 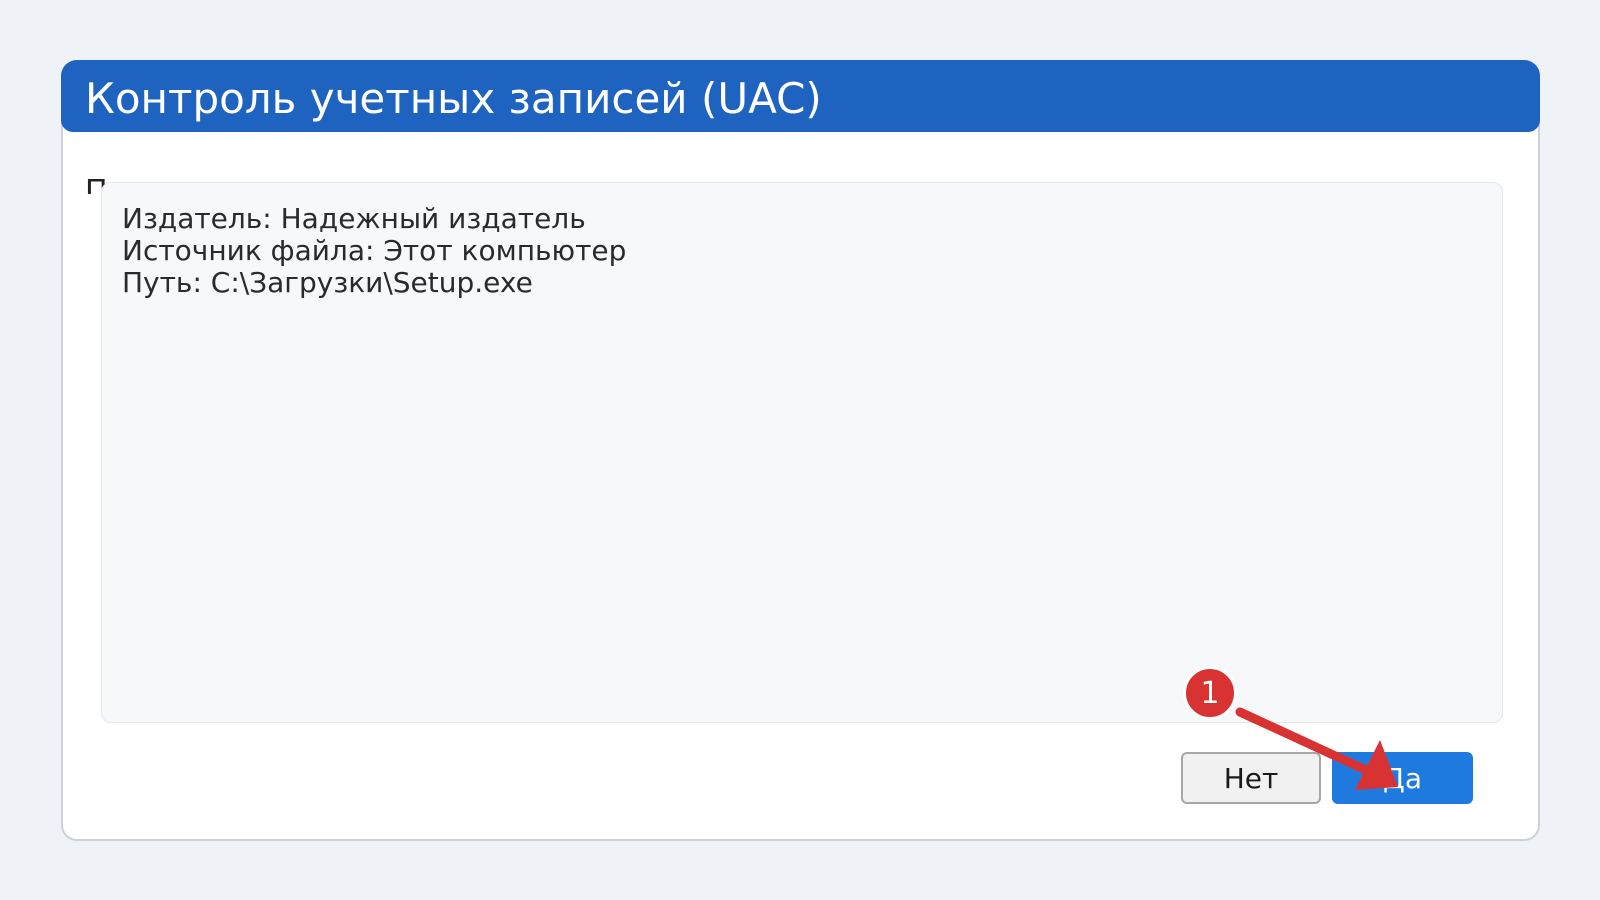 I want to click on publisher-line: Издатель: Надежный издатель, so click(x=354, y=218).